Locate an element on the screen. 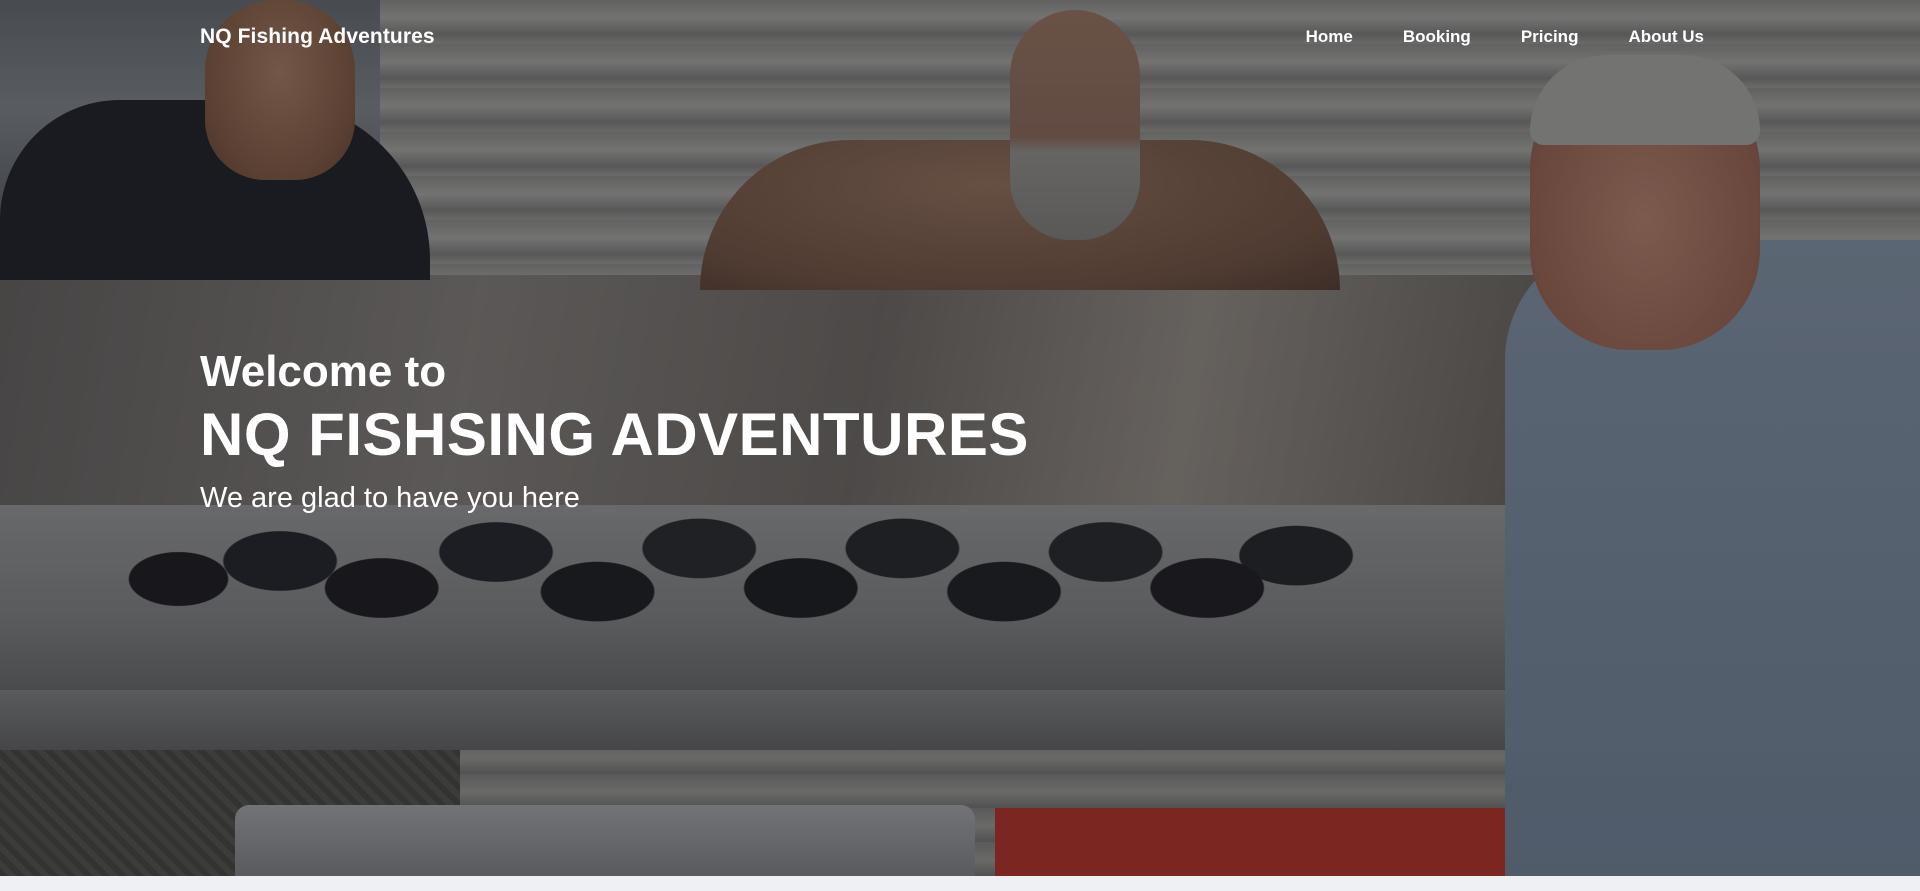  nav-link-booking: Booking is located at coordinates (1437, 36).